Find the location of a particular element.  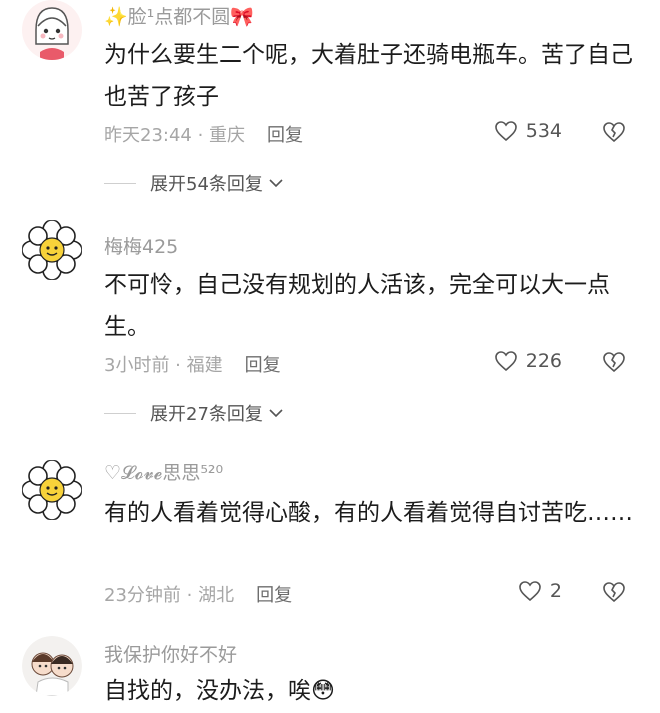

couple-avatar-icon is located at coordinates (52, 666).